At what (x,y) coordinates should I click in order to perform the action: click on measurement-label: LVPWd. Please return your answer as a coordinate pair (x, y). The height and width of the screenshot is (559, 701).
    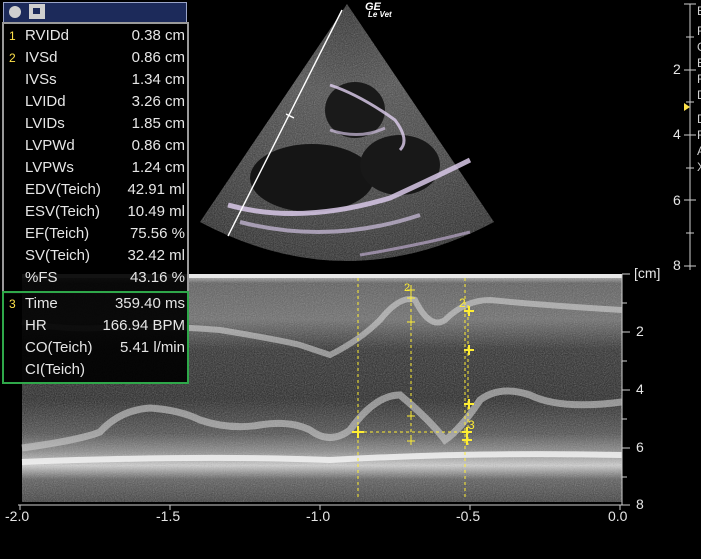
    Looking at the image, I should click on (50, 145).